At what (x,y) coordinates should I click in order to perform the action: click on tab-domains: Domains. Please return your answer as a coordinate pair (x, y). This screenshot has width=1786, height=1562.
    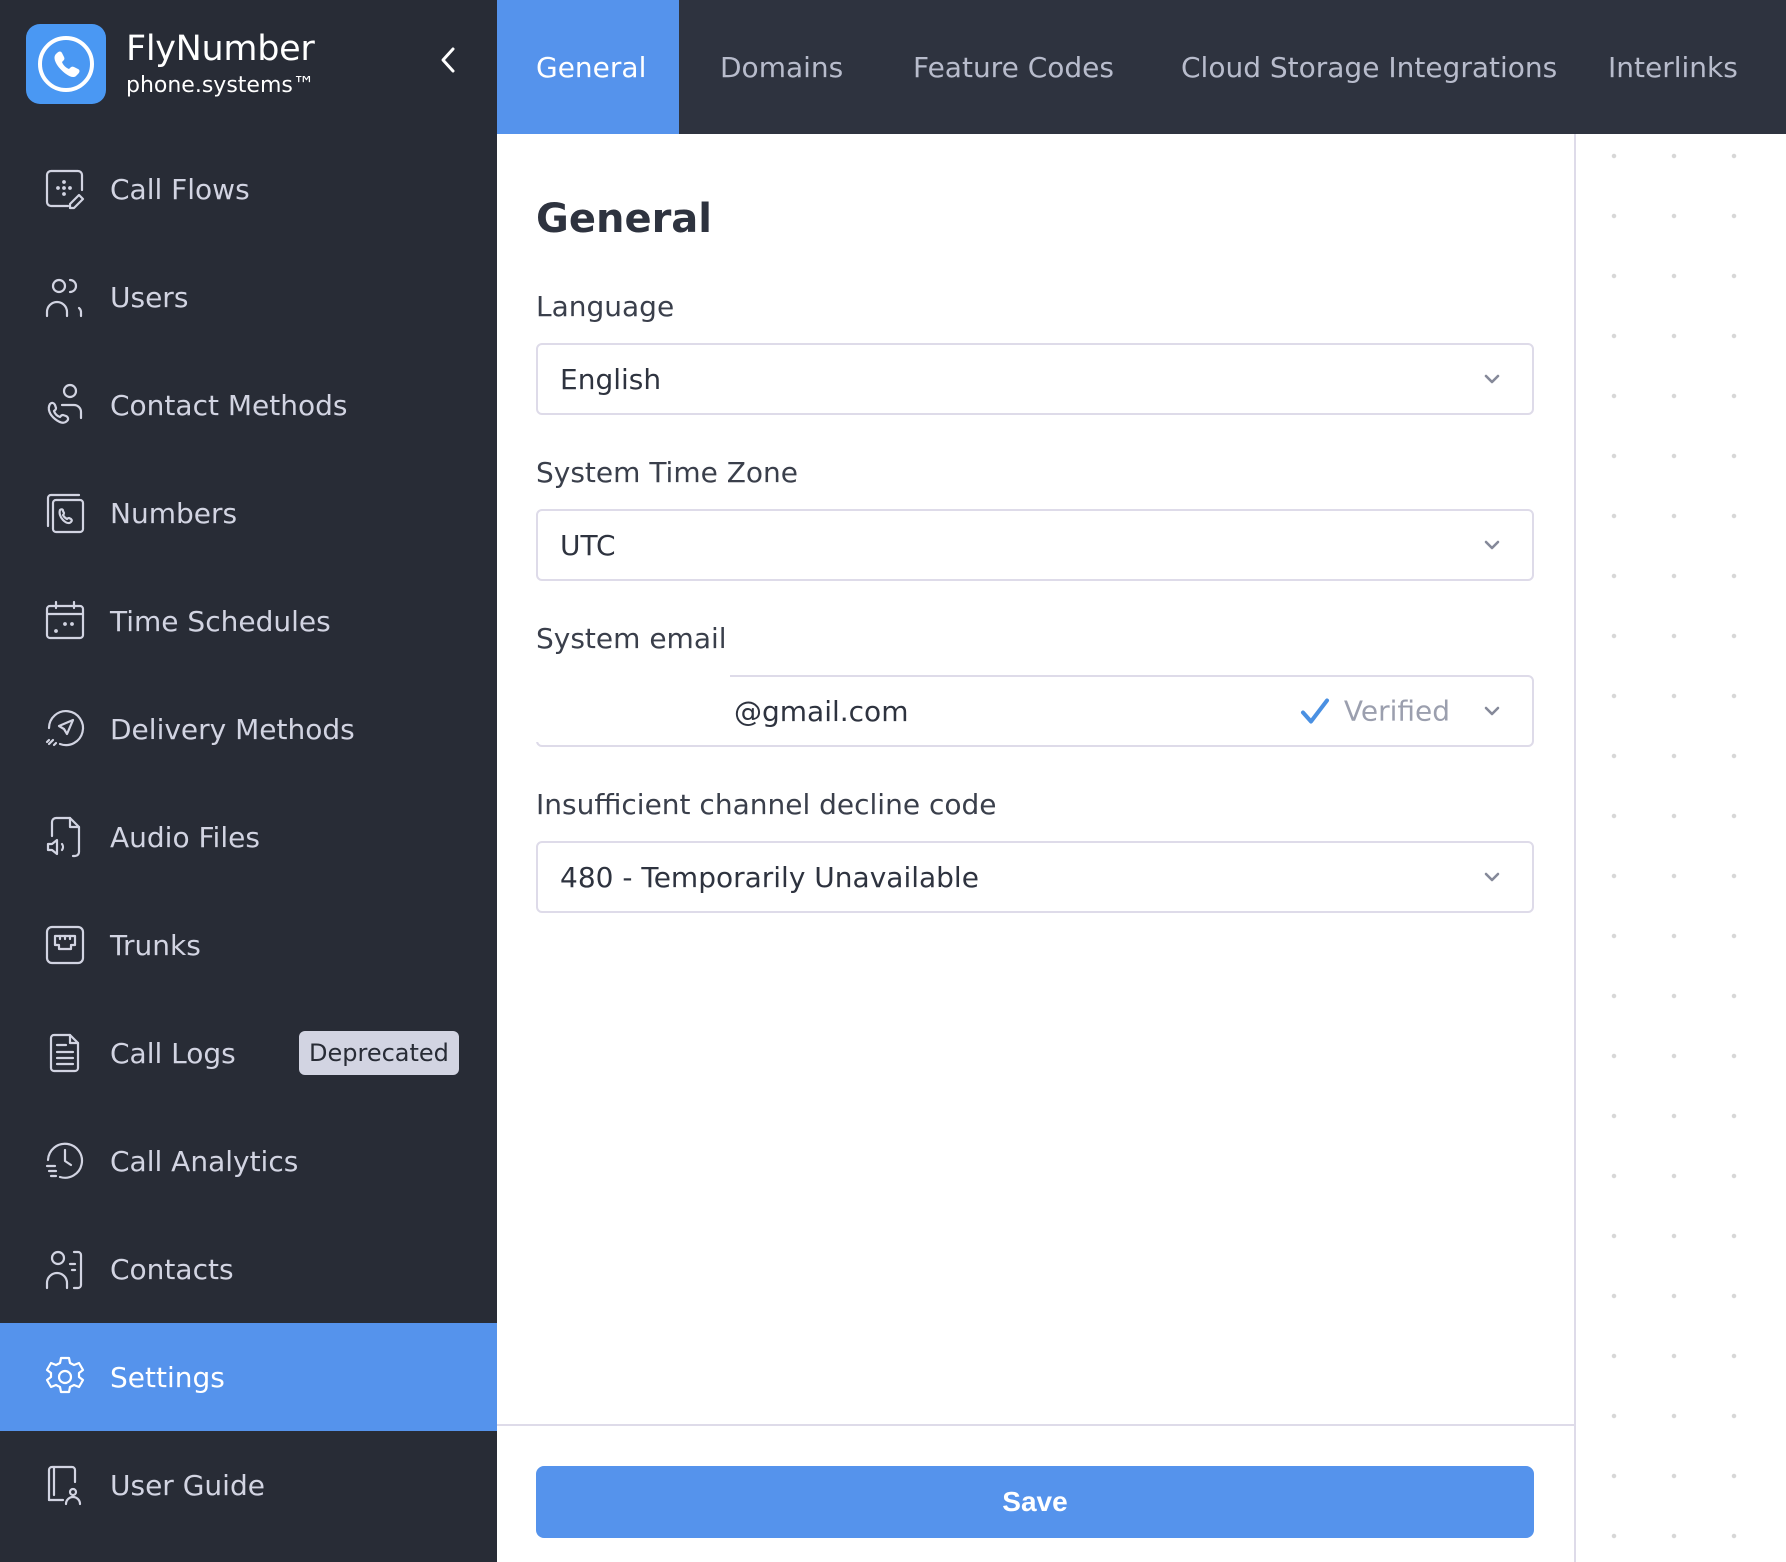
    Looking at the image, I should click on (779, 67).